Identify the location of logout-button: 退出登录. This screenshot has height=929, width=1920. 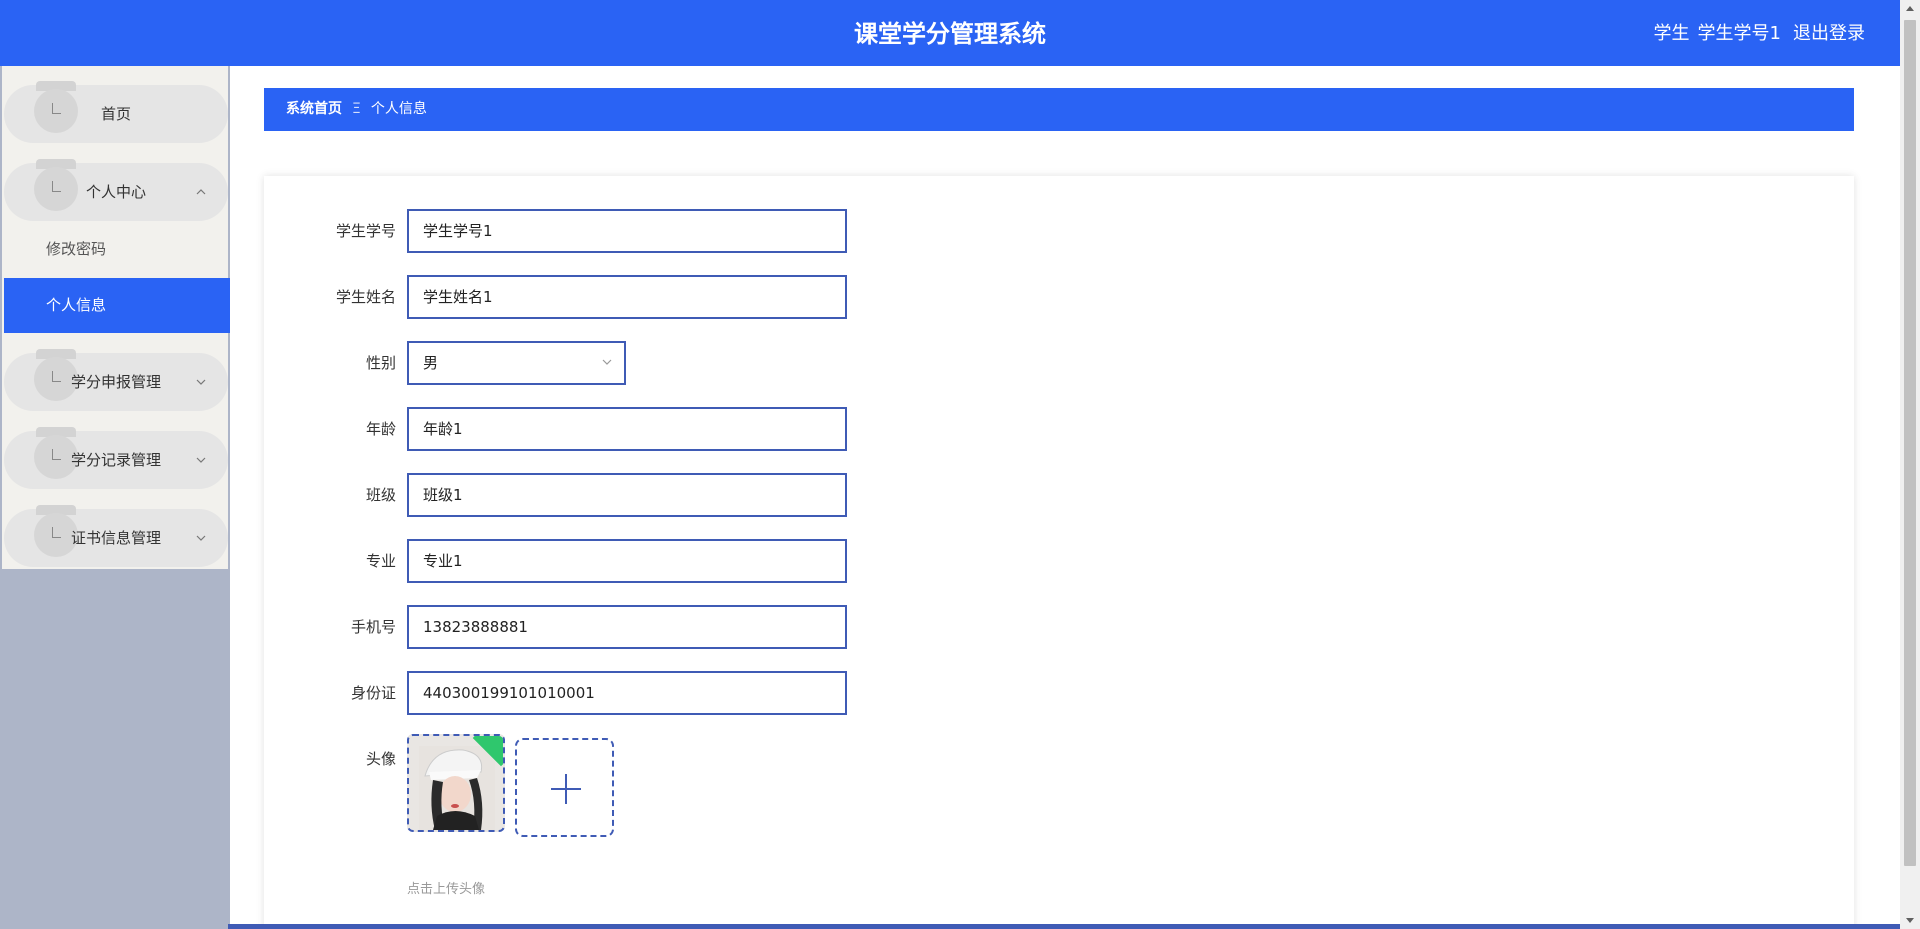
(1829, 33).